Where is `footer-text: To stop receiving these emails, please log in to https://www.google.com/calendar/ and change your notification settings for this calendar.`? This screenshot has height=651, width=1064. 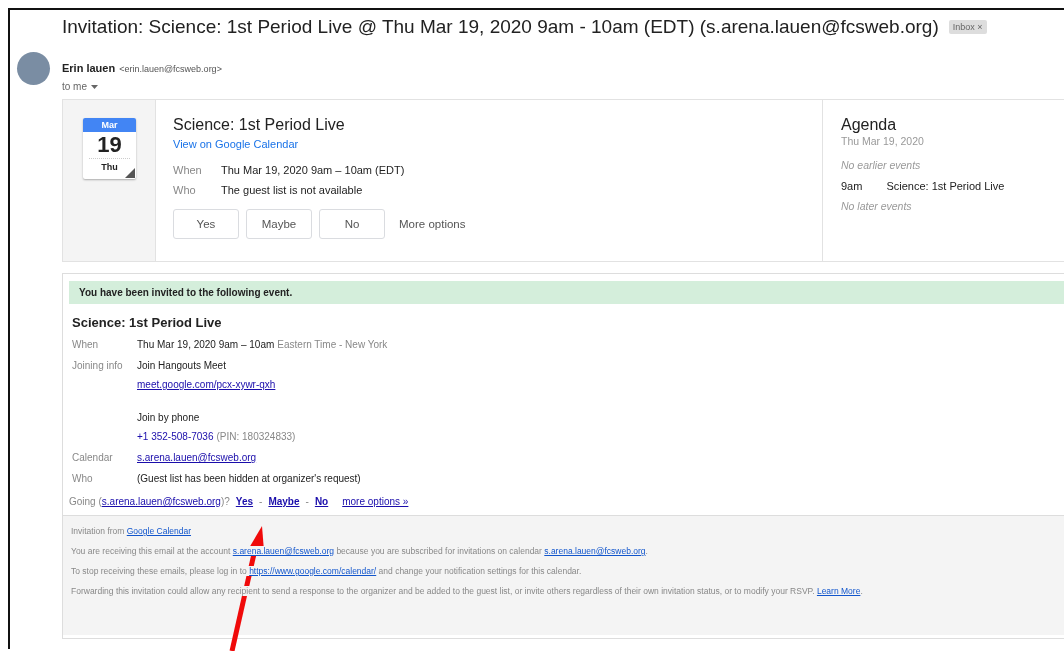 footer-text: To stop receiving these emails, please log in to https://www.google.com/calendar/ and change your notification settings for this calendar. is located at coordinates (326, 571).